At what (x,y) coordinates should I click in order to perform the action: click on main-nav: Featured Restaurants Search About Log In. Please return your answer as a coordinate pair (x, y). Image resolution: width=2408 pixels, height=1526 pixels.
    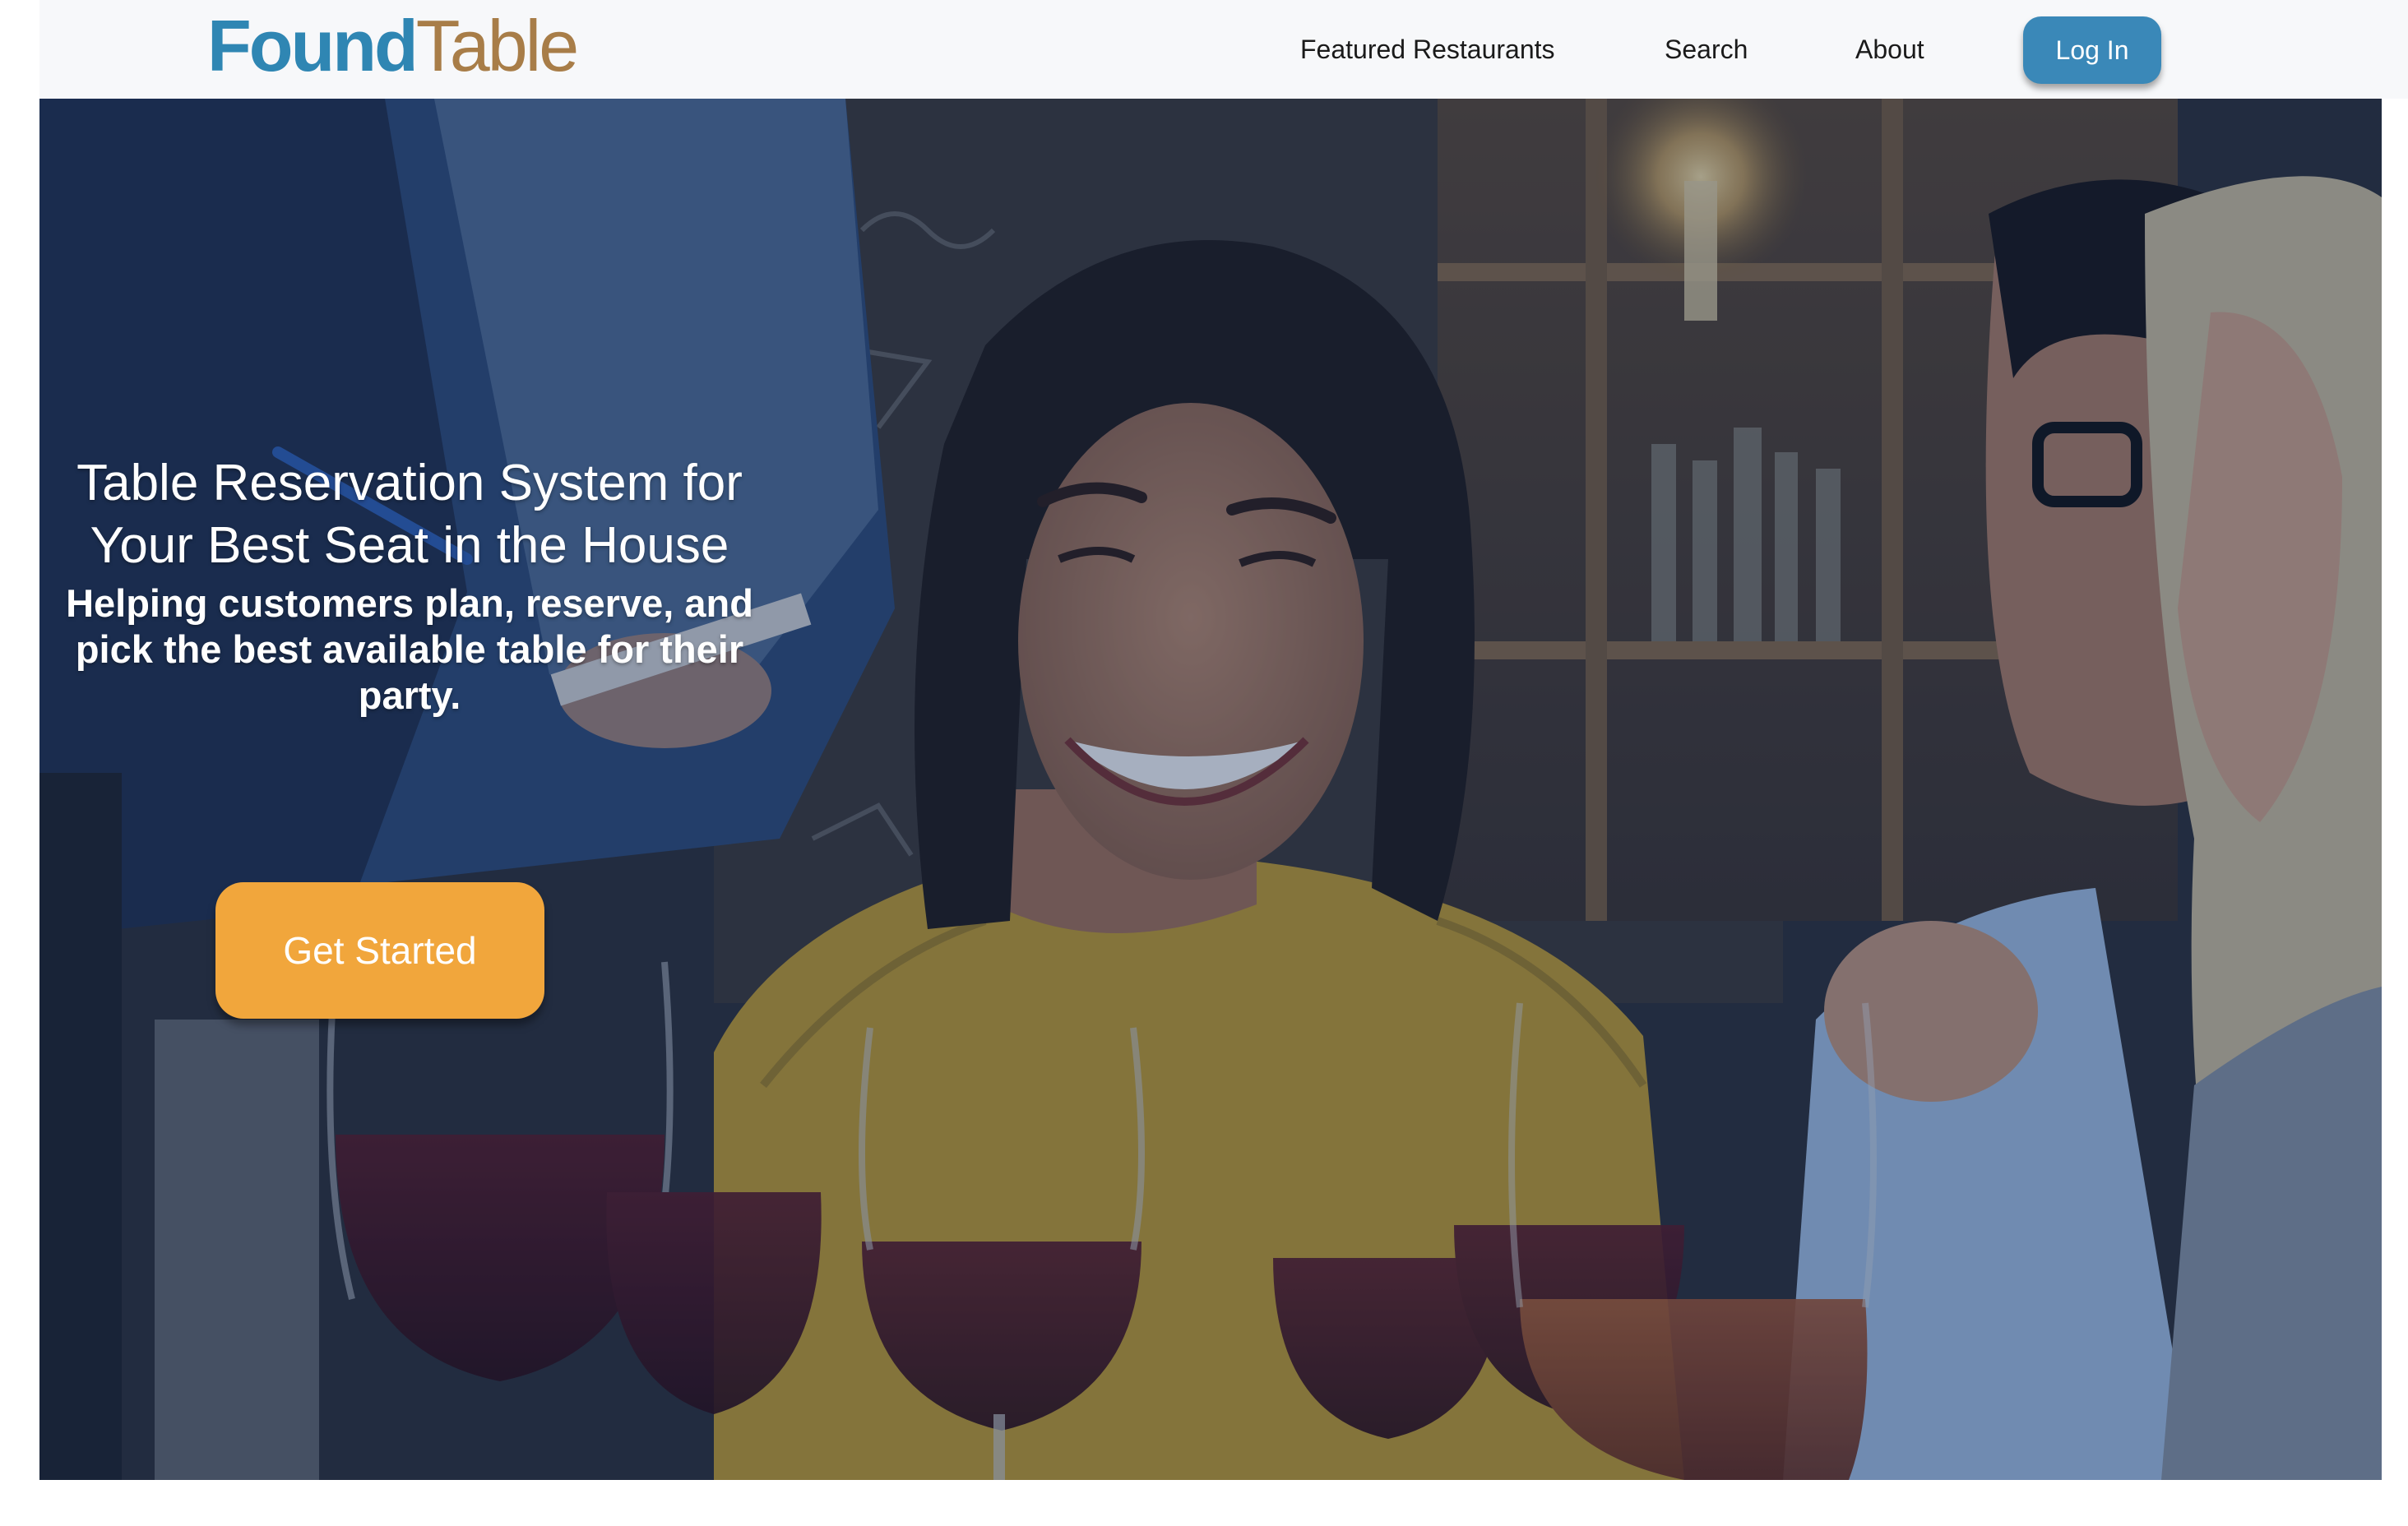
    Looking at the image, I should click on (1223, 49).